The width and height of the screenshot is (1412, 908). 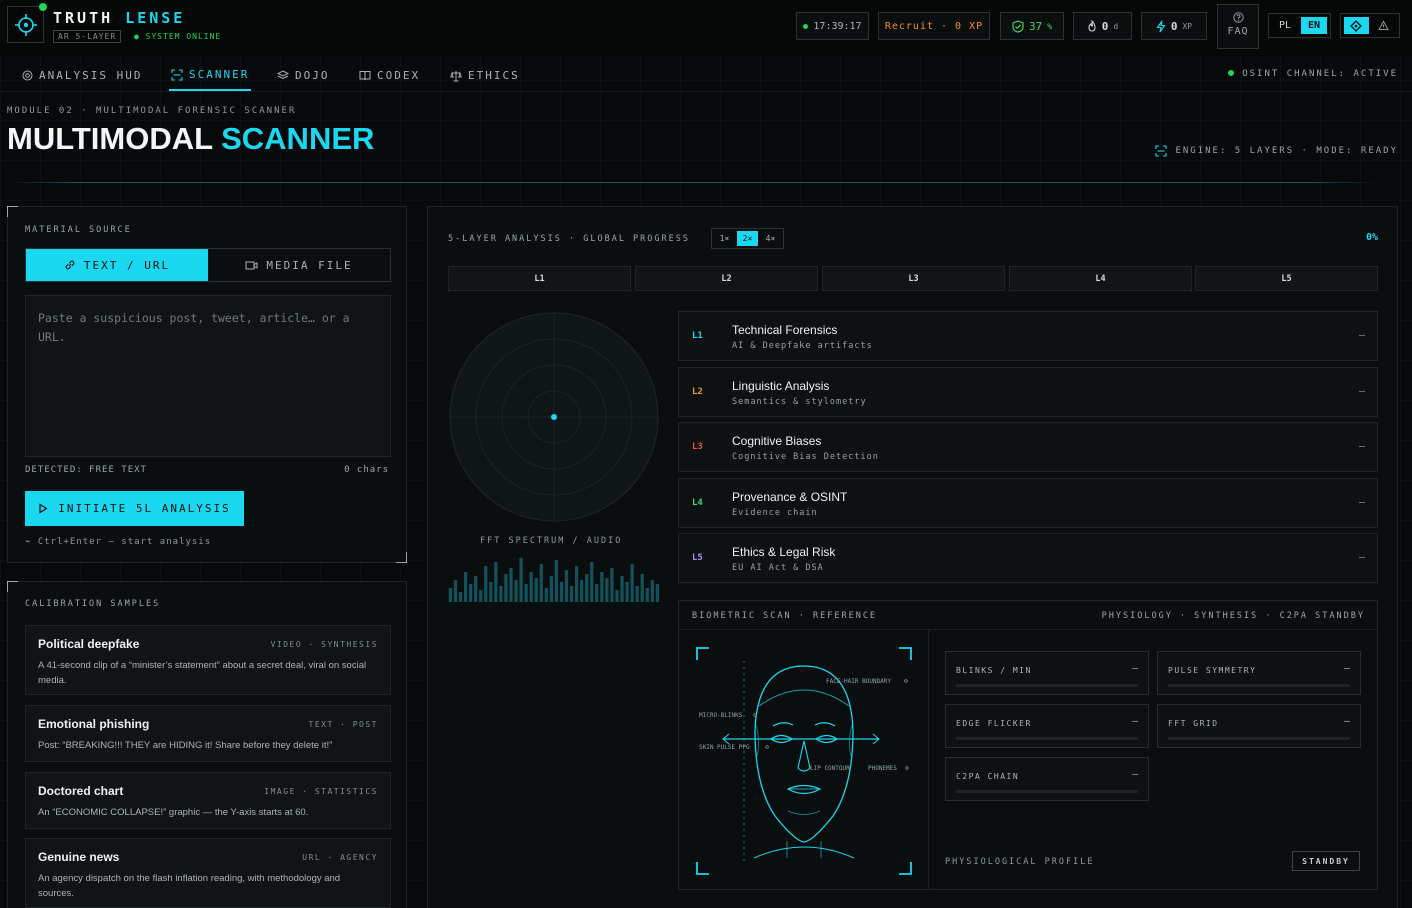 I want to click on layer-code: L1, so click(x=697, y=336).